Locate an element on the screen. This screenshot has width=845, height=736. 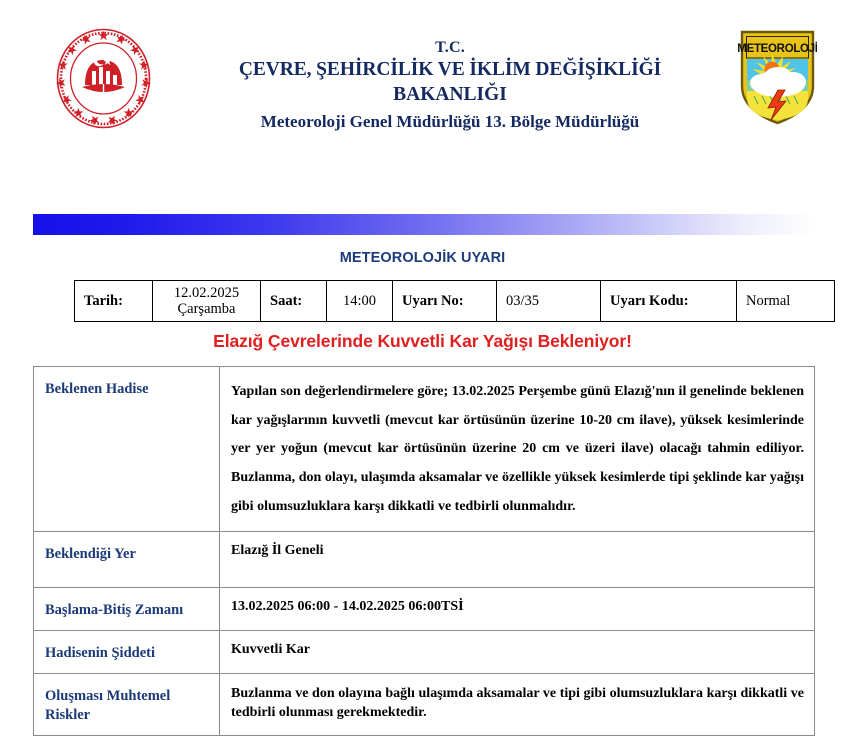
page-title: METEOROLOJİK UYARI is located at coordinates (422, 258).